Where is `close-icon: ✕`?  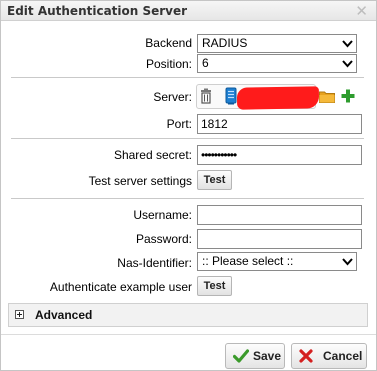 close-icon: ✕ is located at coordinates (361, 11).